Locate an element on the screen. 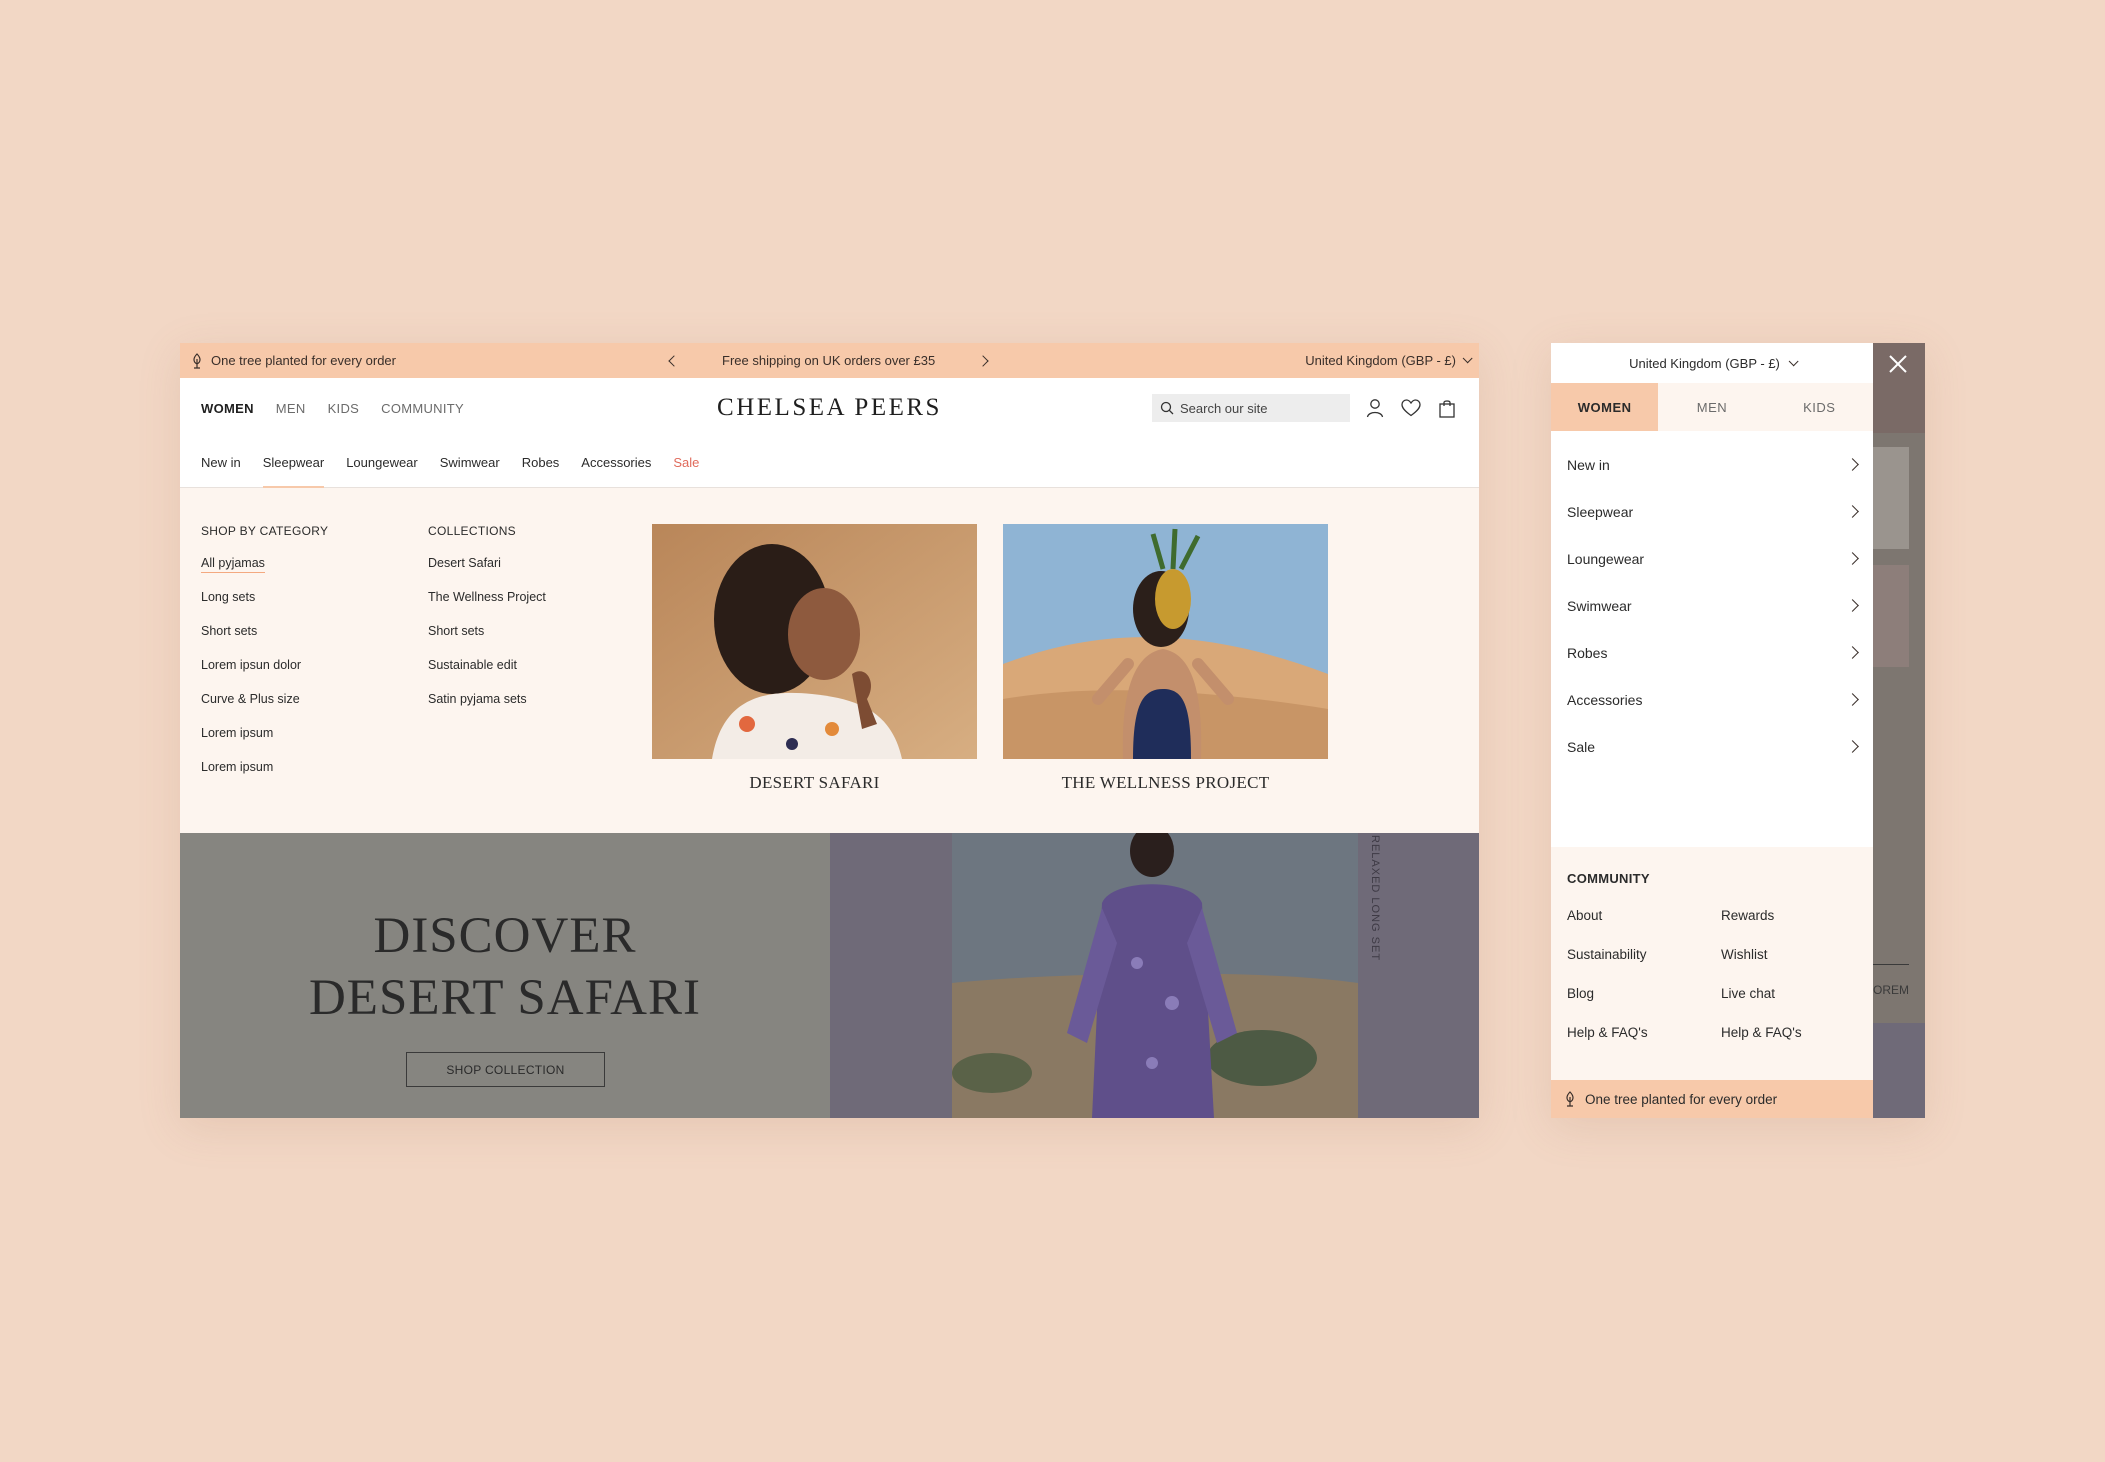  mega-link: Lorem ipsun dolor is located at coordinates (314, 665).